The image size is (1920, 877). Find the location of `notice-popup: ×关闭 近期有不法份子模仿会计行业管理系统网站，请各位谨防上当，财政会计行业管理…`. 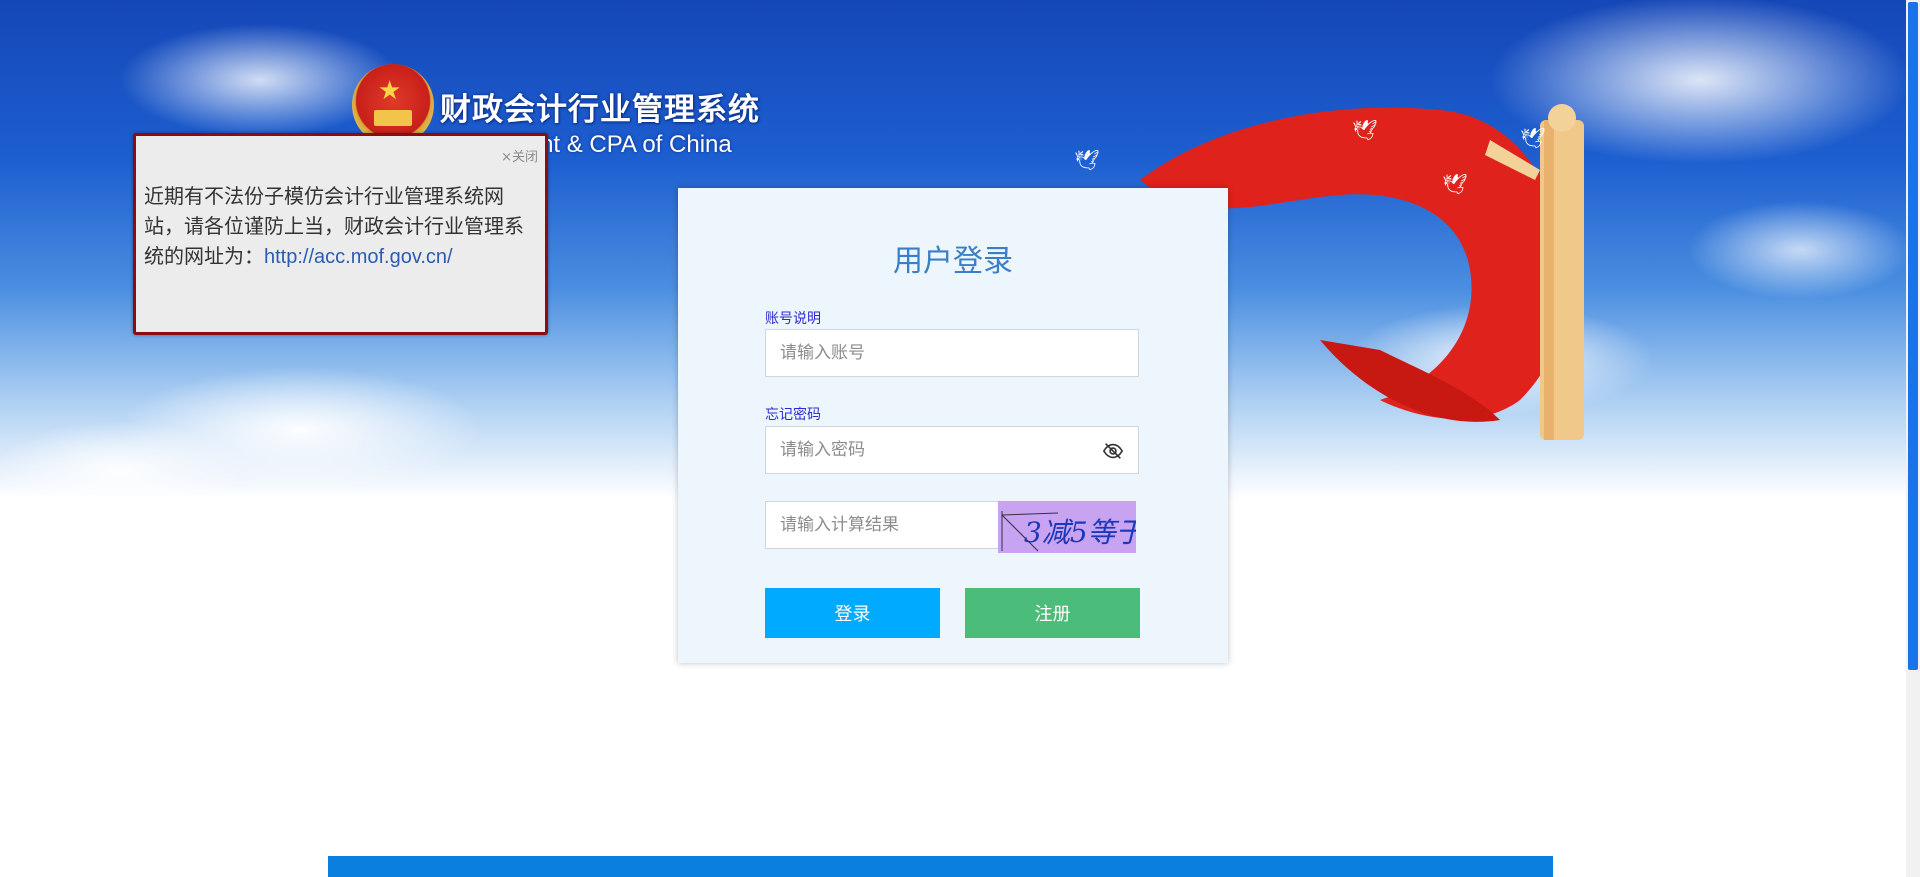

notice-popup: ×关闭 近期有不法份子模仿会计行业管理系统网站，请各位谨防上当，财政会计行业管理… is located at coordinates (340, 234).